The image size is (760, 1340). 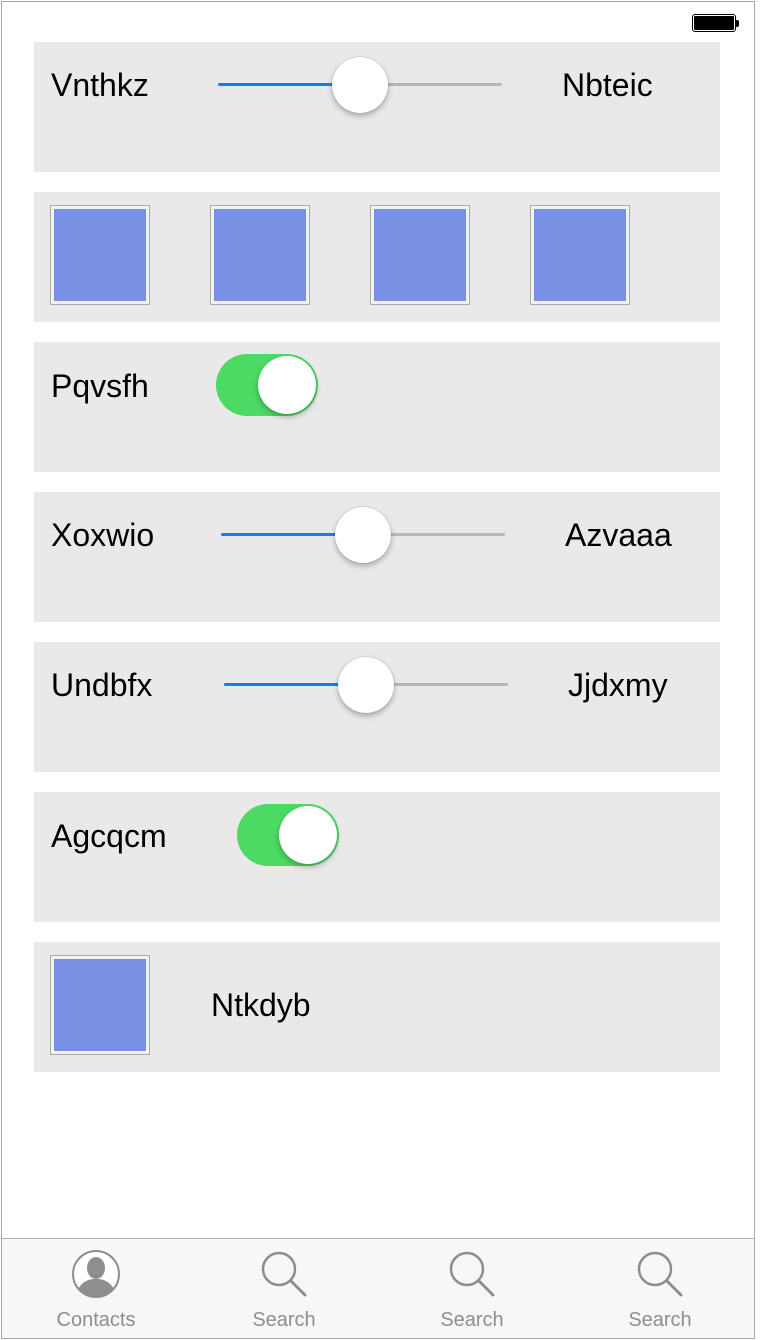 What do you see at coordinates (103, 535) in the screenshot?
I see `slider-left-label: Xoxwio` at bounding box center [103, 535].